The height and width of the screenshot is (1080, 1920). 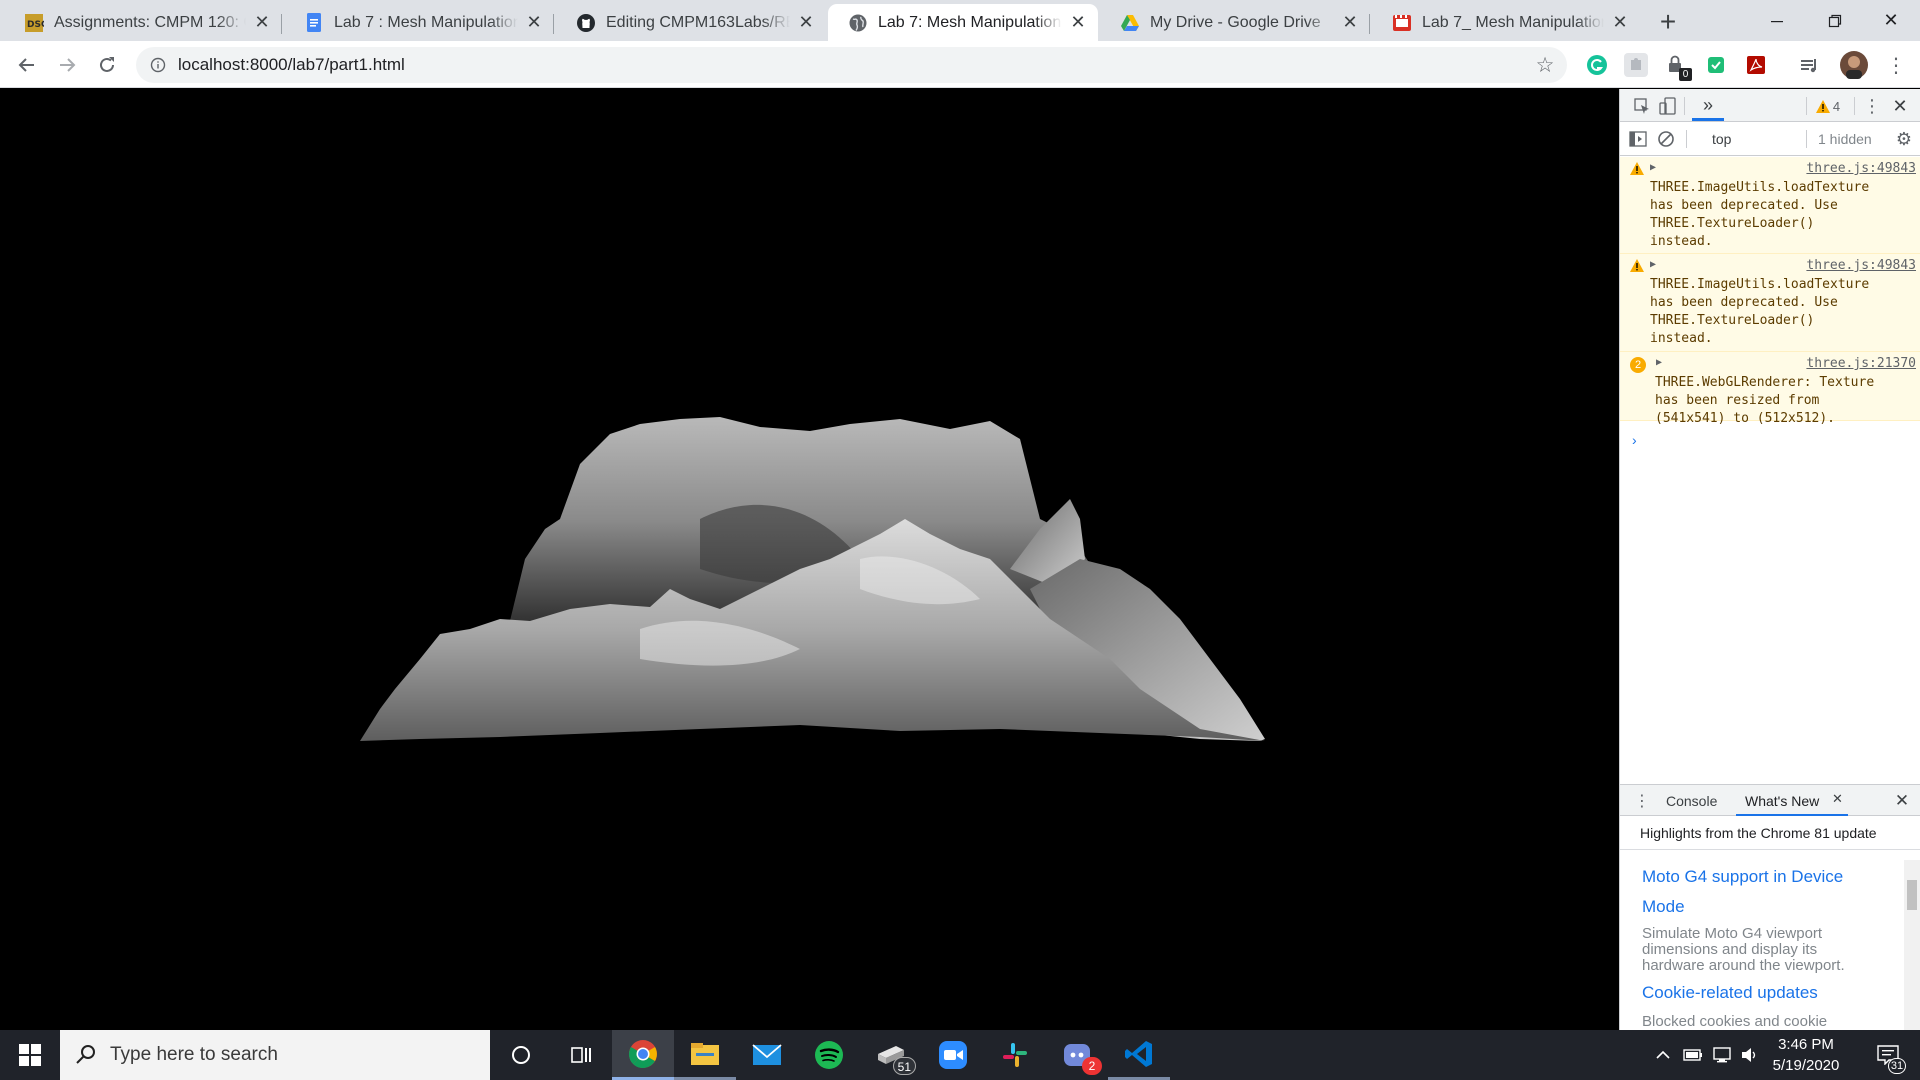 I want to click on media-queue-icon, so click(x=1809, y=65).